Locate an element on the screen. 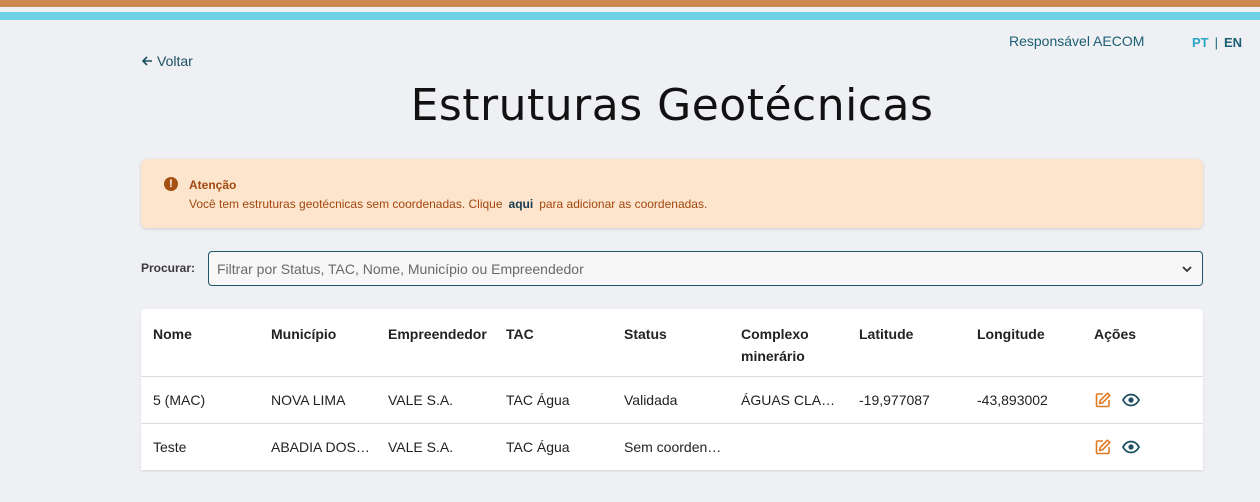 The width and height of the screenshot is (1260, 502). cell-longitude: -43,893002 is located at coordinates (1012, 400).